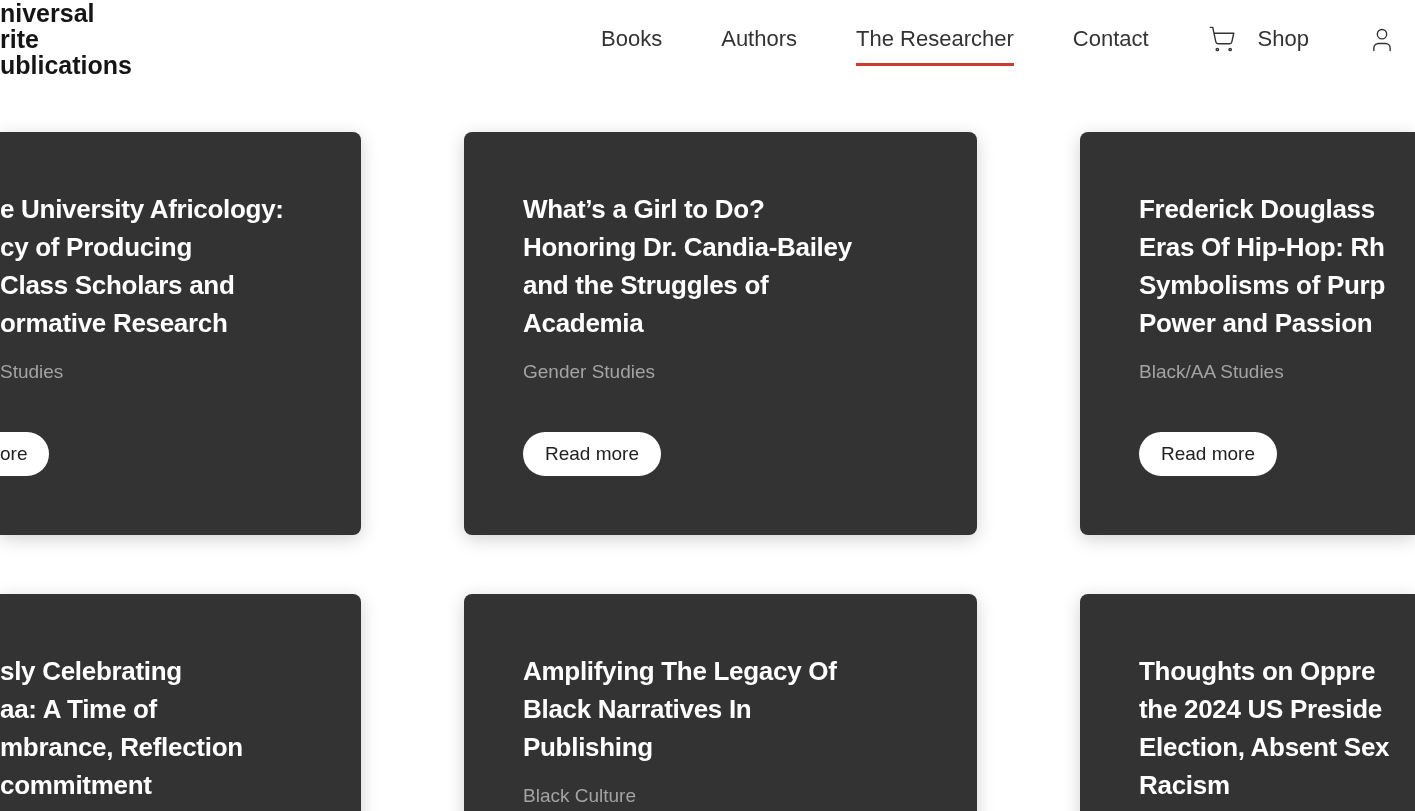 This screenshot has width=1415, height=811. Describe the element at coordinates (1258, 45) in the screenshot. I see `shop-link: Shop` at that location.